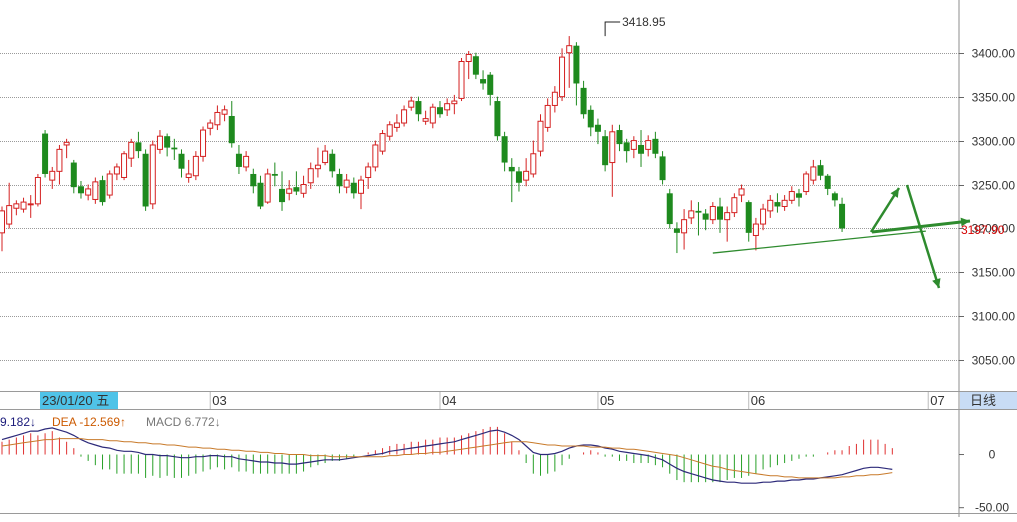 The image size is (1017, 522). What do you see at coordinates (18, 422) in the screenshot?
I see `macd-dif-legend: 9.182↓` at bounding box center [18, 422].